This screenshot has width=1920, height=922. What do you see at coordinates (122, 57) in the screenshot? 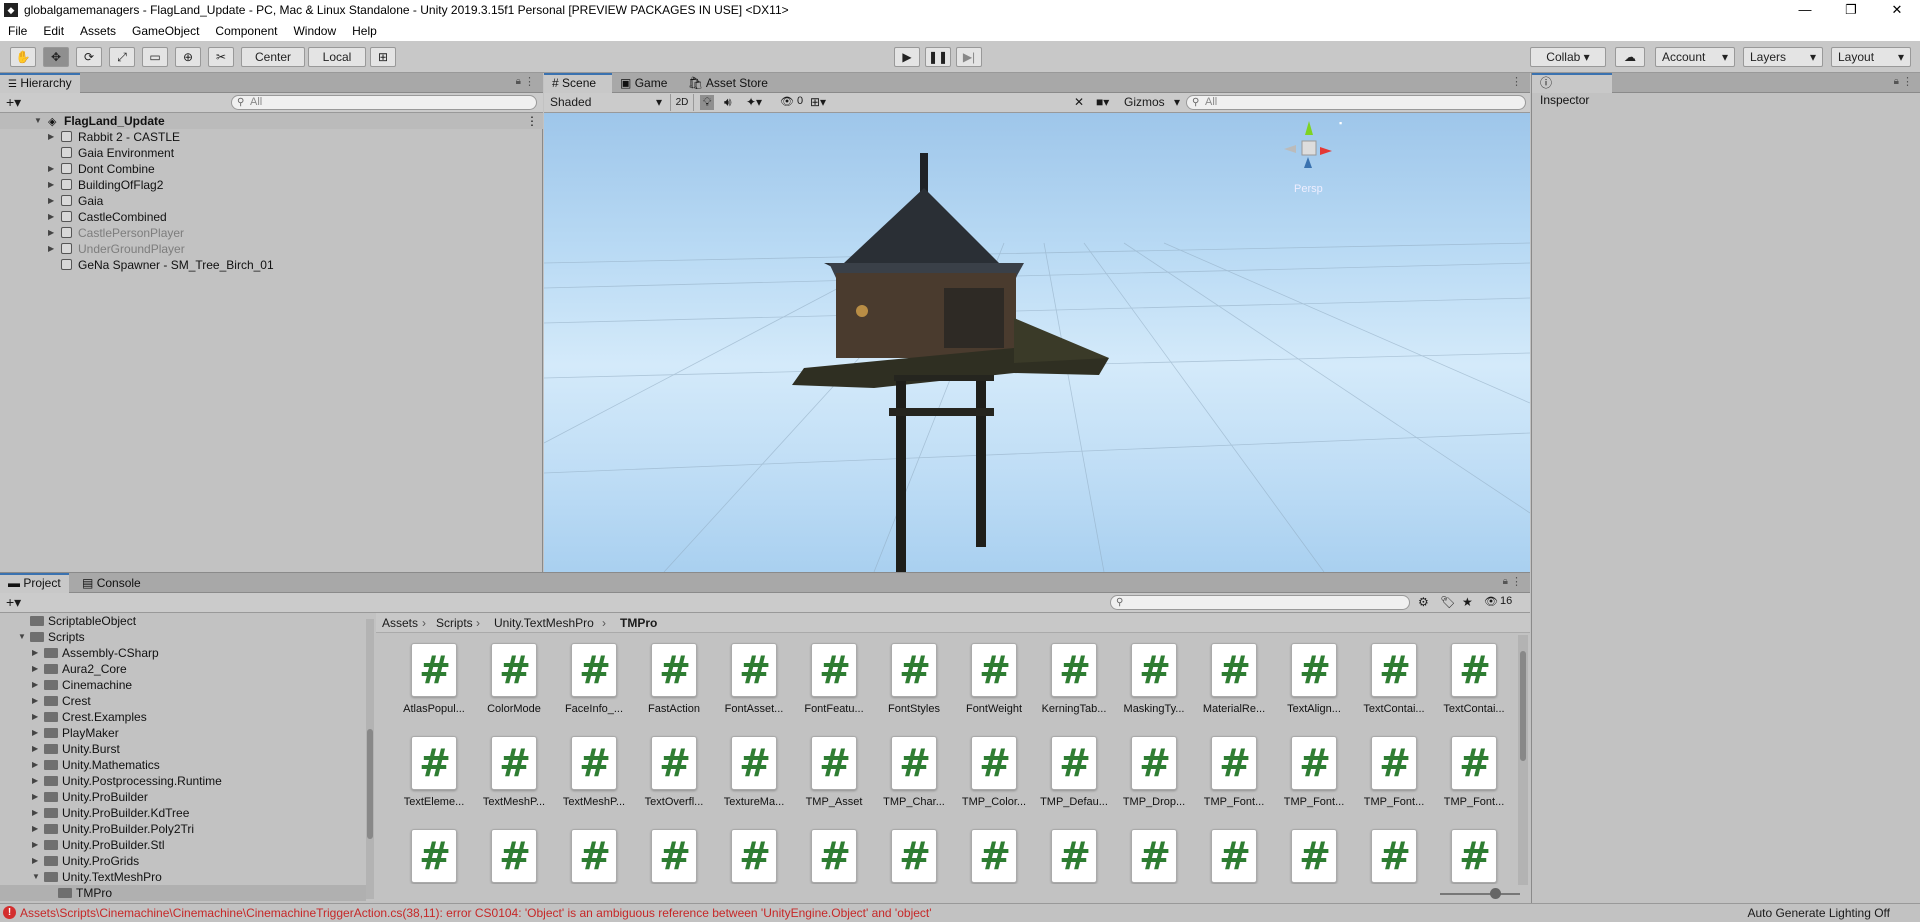
I see `scale-tool-icon: ⤢` at bounding box center [122, 57].